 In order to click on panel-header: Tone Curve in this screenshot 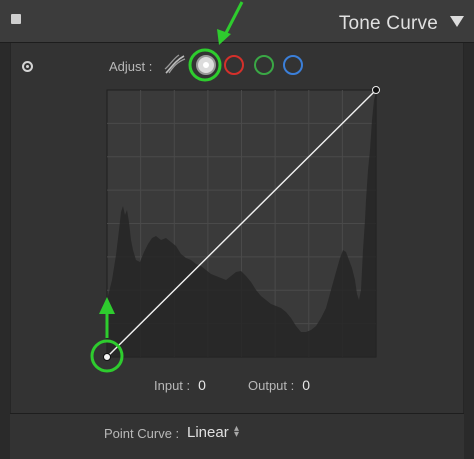, I will do `click(237, 21)`.